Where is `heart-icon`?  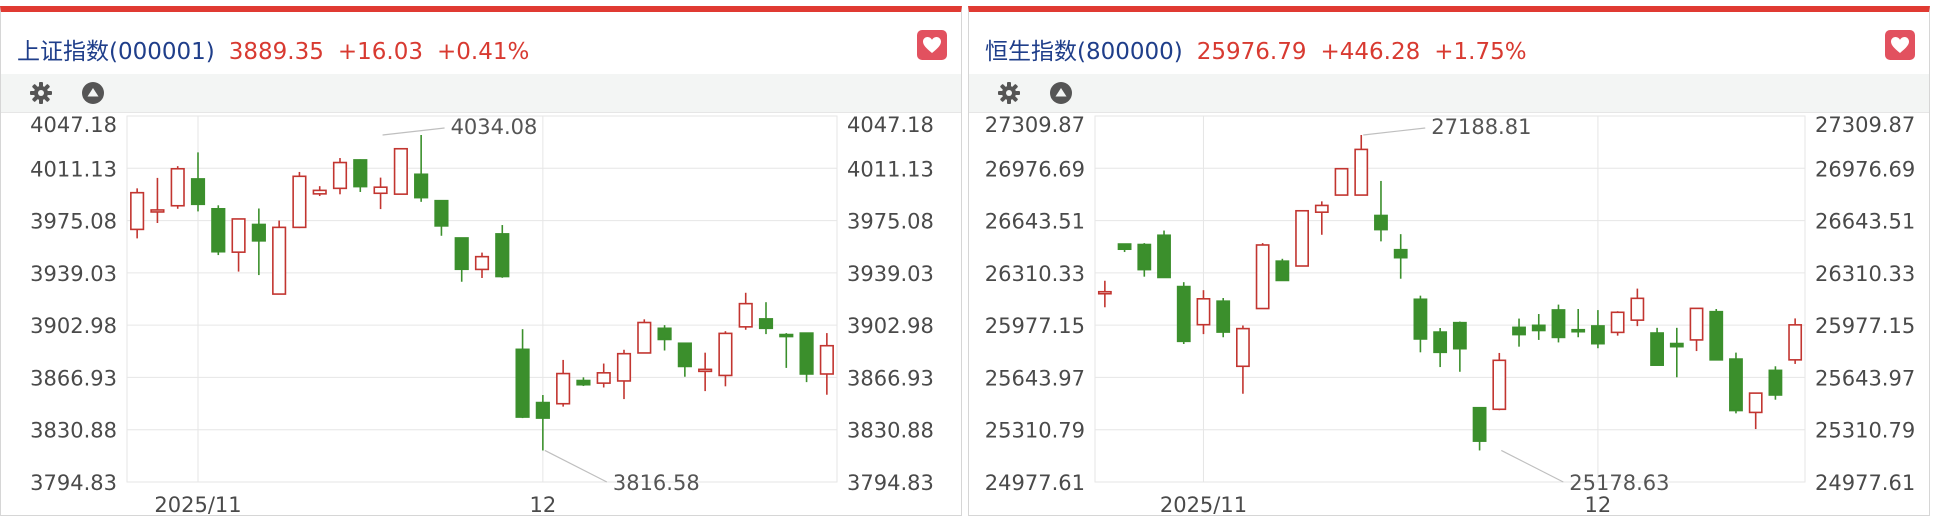
heart-icon is located at coordinates (1900, 45).